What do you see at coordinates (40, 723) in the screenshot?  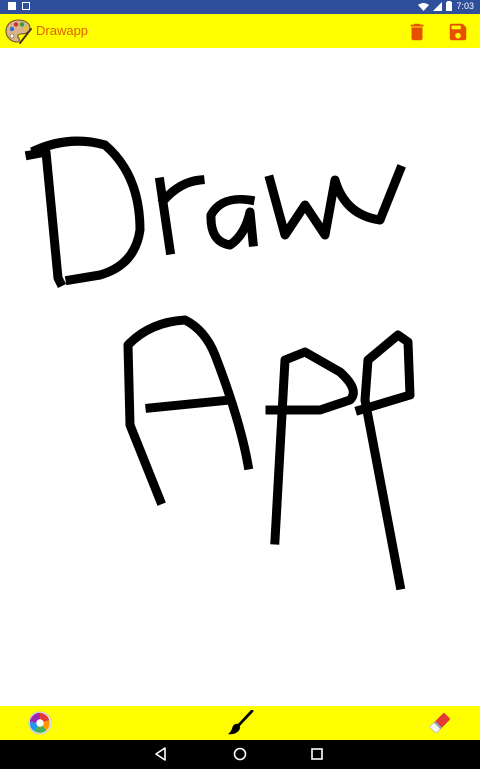 I see `color-wheel-icon` at bounding box center [40, 723].